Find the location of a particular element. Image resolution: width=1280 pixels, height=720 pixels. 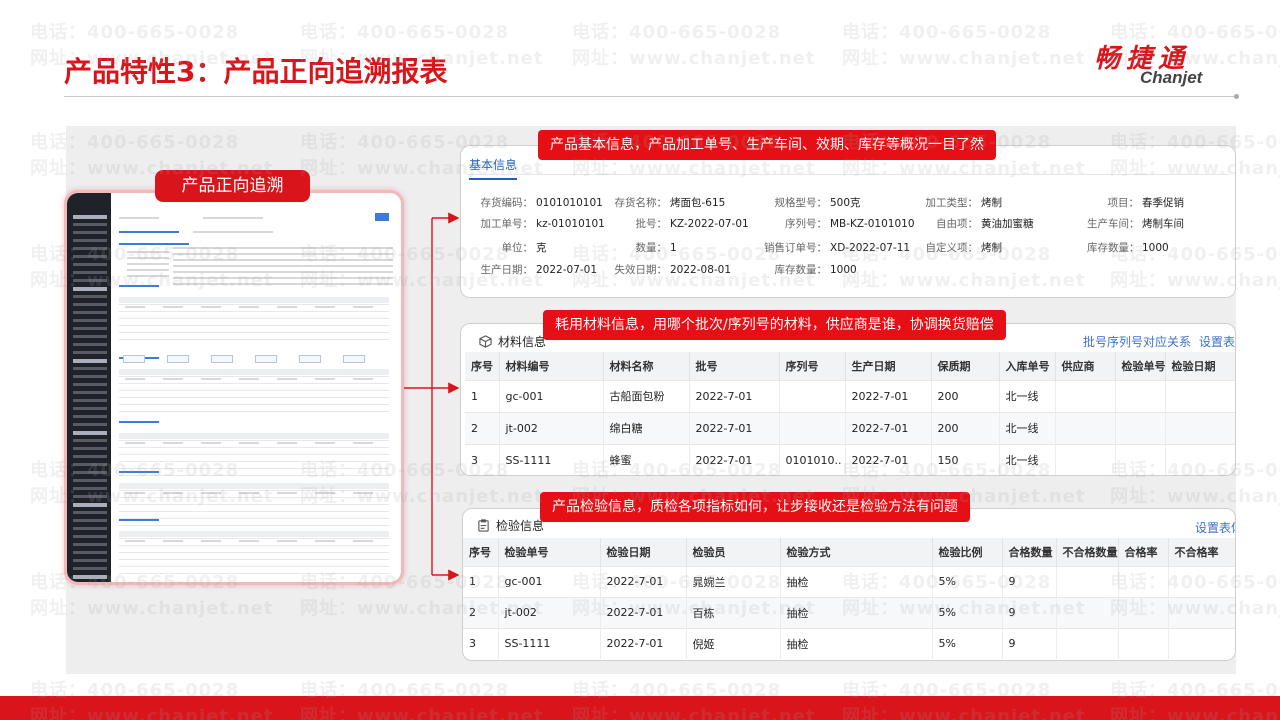

table-row: 1 gc-001 古船面包粉 2022-7-01 2022-7-01 200 北一线 is located at coordinates (850, 395).